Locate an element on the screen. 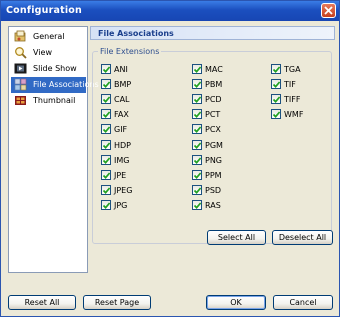 Image resolution: width=340 pixels, height=317 pixels. extension-label: PPM is located at coordinates (213, 175).